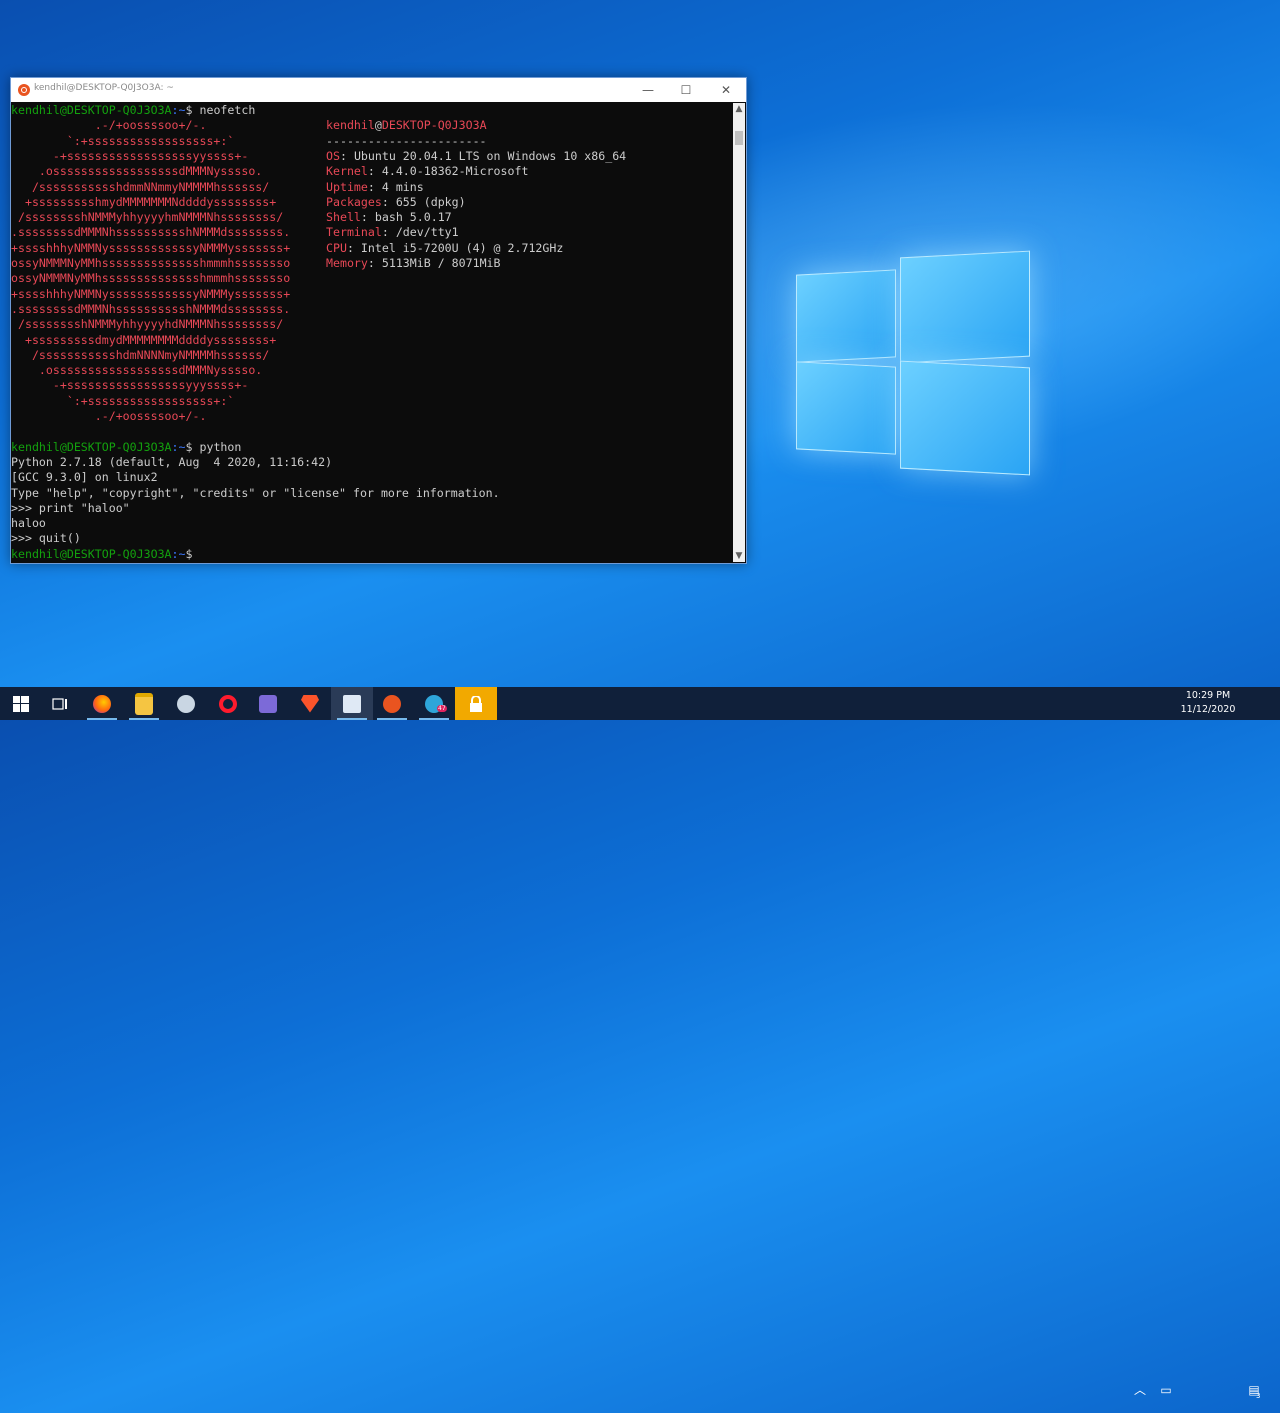 The image size is (1280, 1413). Describe the element at coordinates (490, 155) in the screenshot. I see `info-value: Ubuntu 20.04.1 LTS on Windows 10 x86_64` at that location.